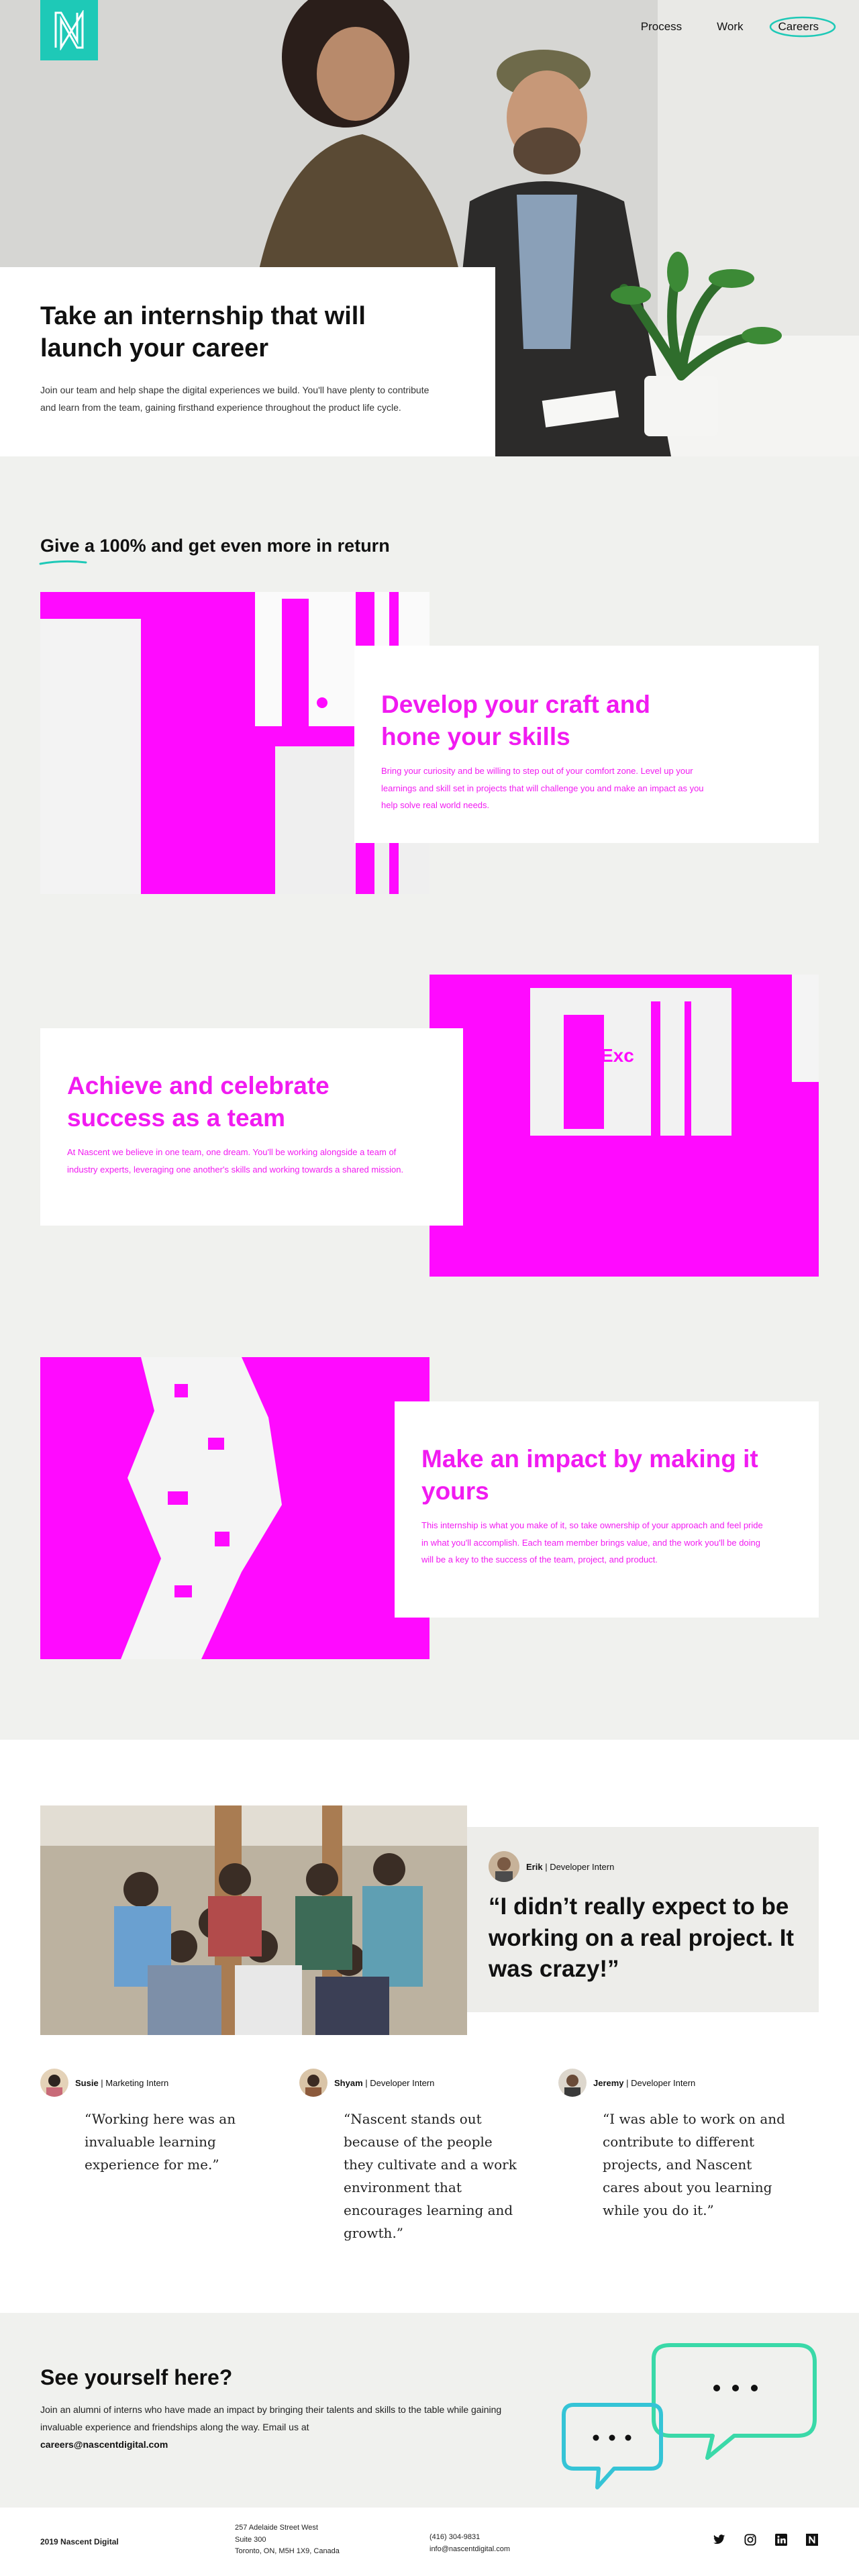  Describe the element at coordinates (624, 1126) in the screenshot. I see `feature-image-team: Exc` at that location.